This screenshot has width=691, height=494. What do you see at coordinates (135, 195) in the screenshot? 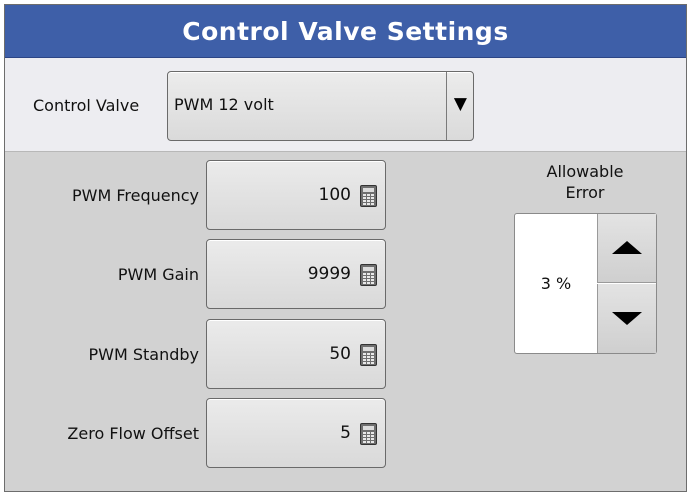
I see `pwm-frequency-label: PWM Frequency` at bounding box center [135, 195].